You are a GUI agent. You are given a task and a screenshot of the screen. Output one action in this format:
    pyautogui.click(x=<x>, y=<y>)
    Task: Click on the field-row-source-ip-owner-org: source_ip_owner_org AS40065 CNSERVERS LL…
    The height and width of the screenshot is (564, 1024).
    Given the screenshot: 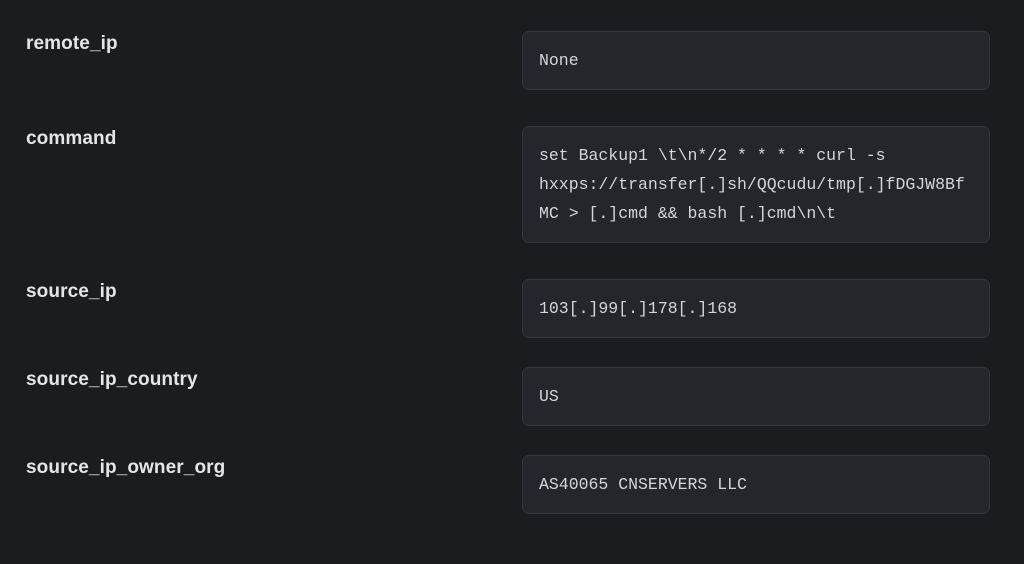 What is the action you would take?
    pyautogui.click(x=512, y=484)
    